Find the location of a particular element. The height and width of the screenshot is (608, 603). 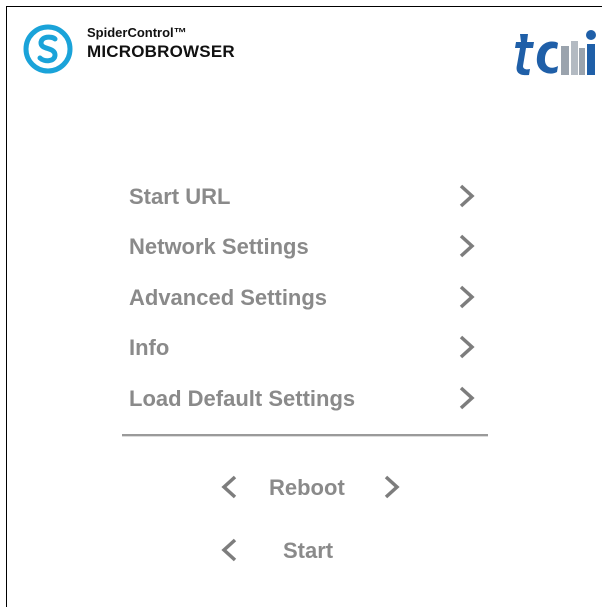

menu-item-advanced-settings: Advanced Settings is located at coordinates (304, 297).